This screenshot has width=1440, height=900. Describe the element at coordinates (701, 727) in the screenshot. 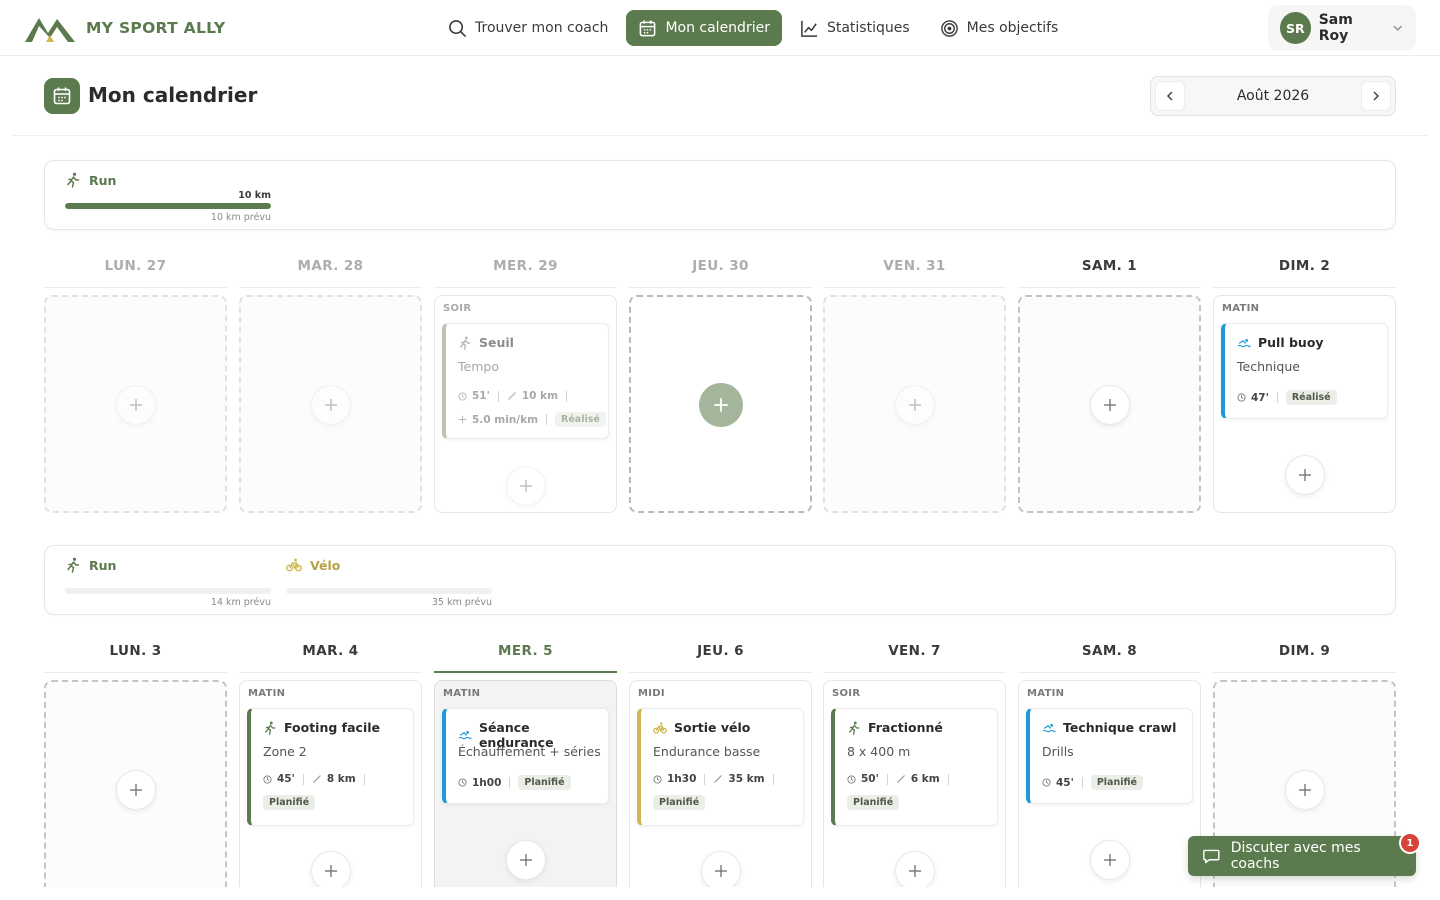

I see `session-title: Sortie vélo` at that location.